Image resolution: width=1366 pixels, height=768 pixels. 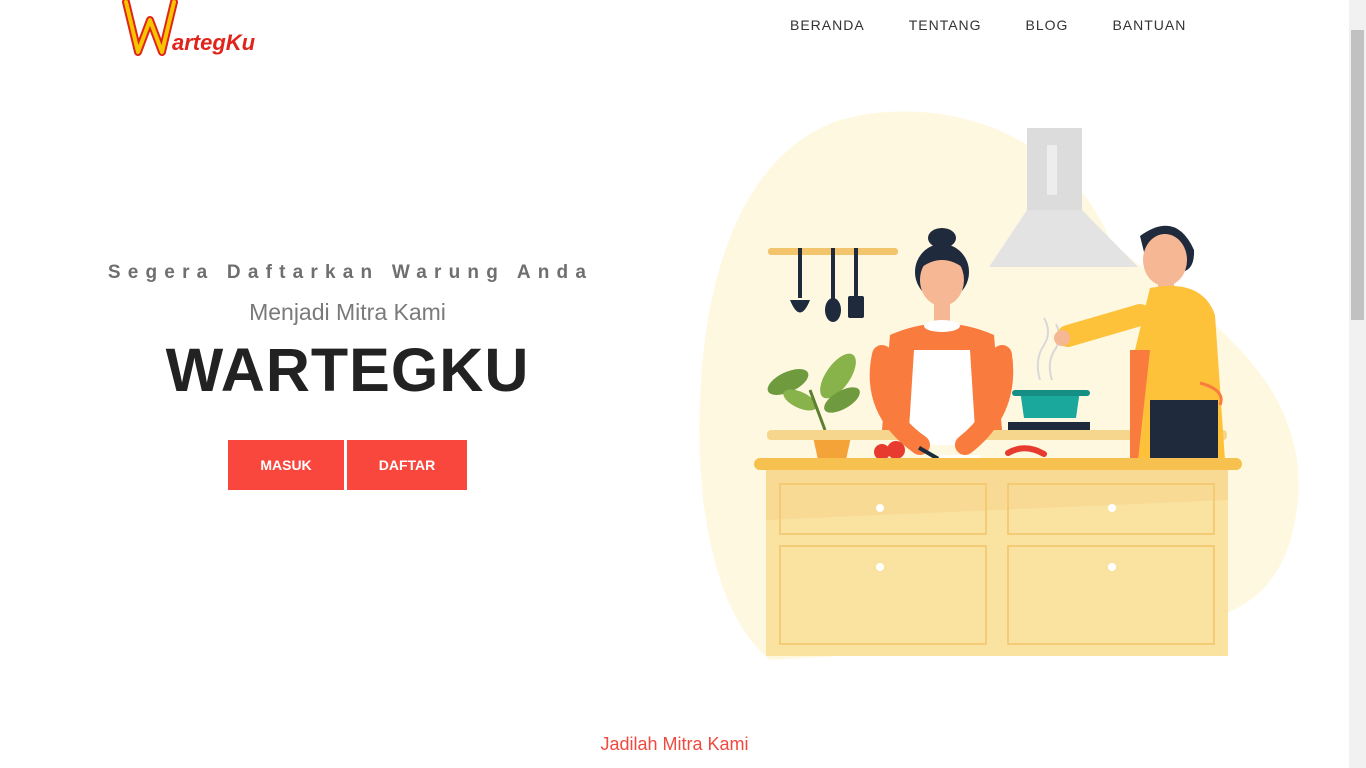 I want to click on wartegku-logo: artegKu, so click(x=195, y=29).